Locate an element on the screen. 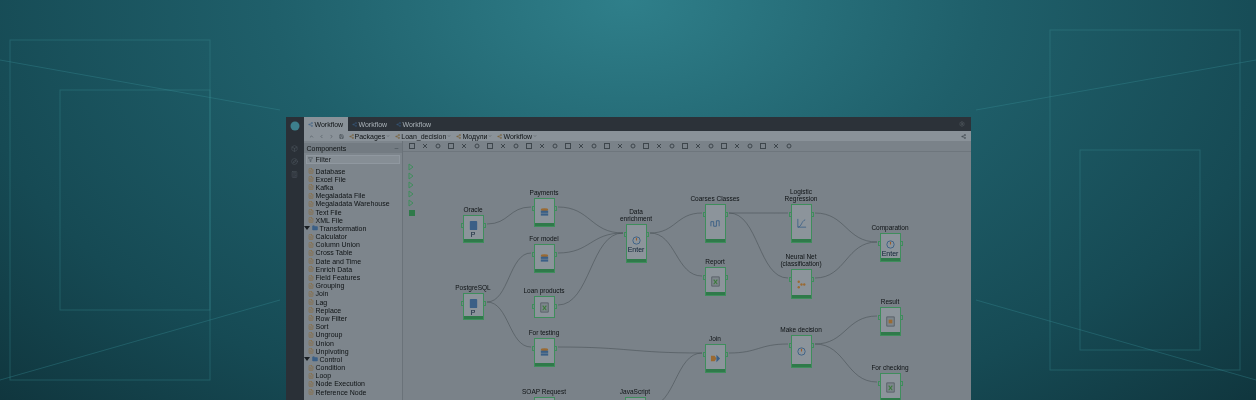 Image resolution: width=1256 pixels, height=400 pixels. settings-icon is located at coordinates (961, 124).